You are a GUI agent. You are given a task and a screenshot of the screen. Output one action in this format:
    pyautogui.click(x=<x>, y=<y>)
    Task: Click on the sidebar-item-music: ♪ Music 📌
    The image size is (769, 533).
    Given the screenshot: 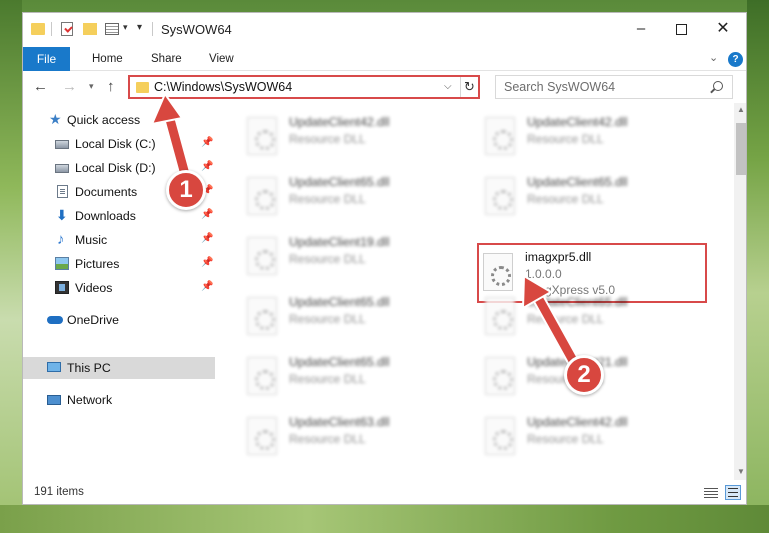 What is the action you would take?
    pyautogui.click(x=119, y=240)
    